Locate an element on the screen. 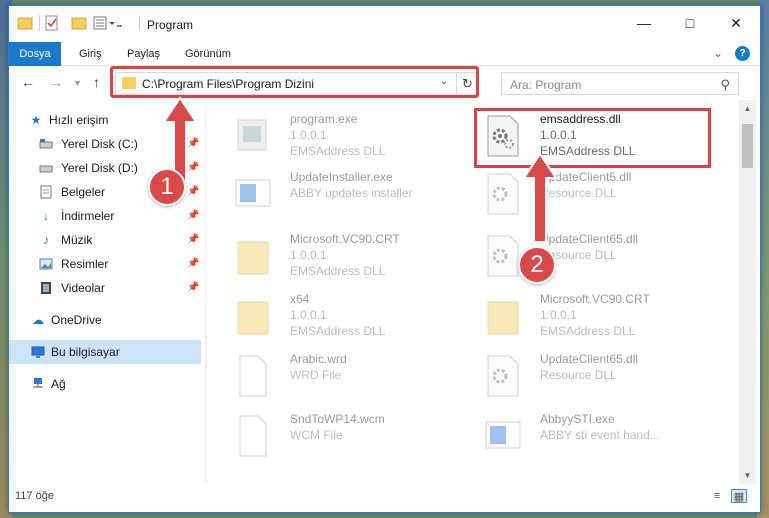  computer-icon is located at coordinates (38, 352).